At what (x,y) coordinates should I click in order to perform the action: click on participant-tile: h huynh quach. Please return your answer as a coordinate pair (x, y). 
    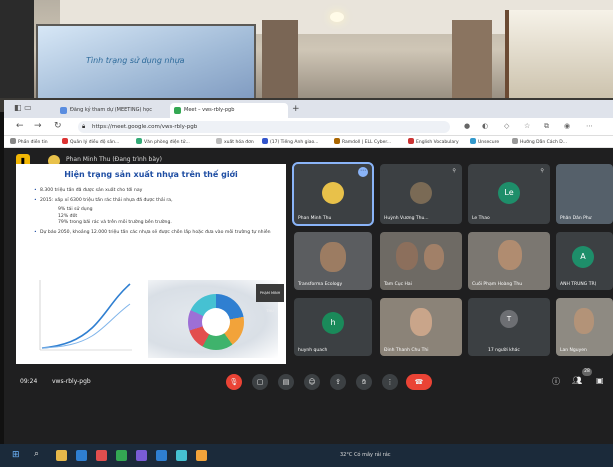
    Looking at the image, I should click on (333, 327).